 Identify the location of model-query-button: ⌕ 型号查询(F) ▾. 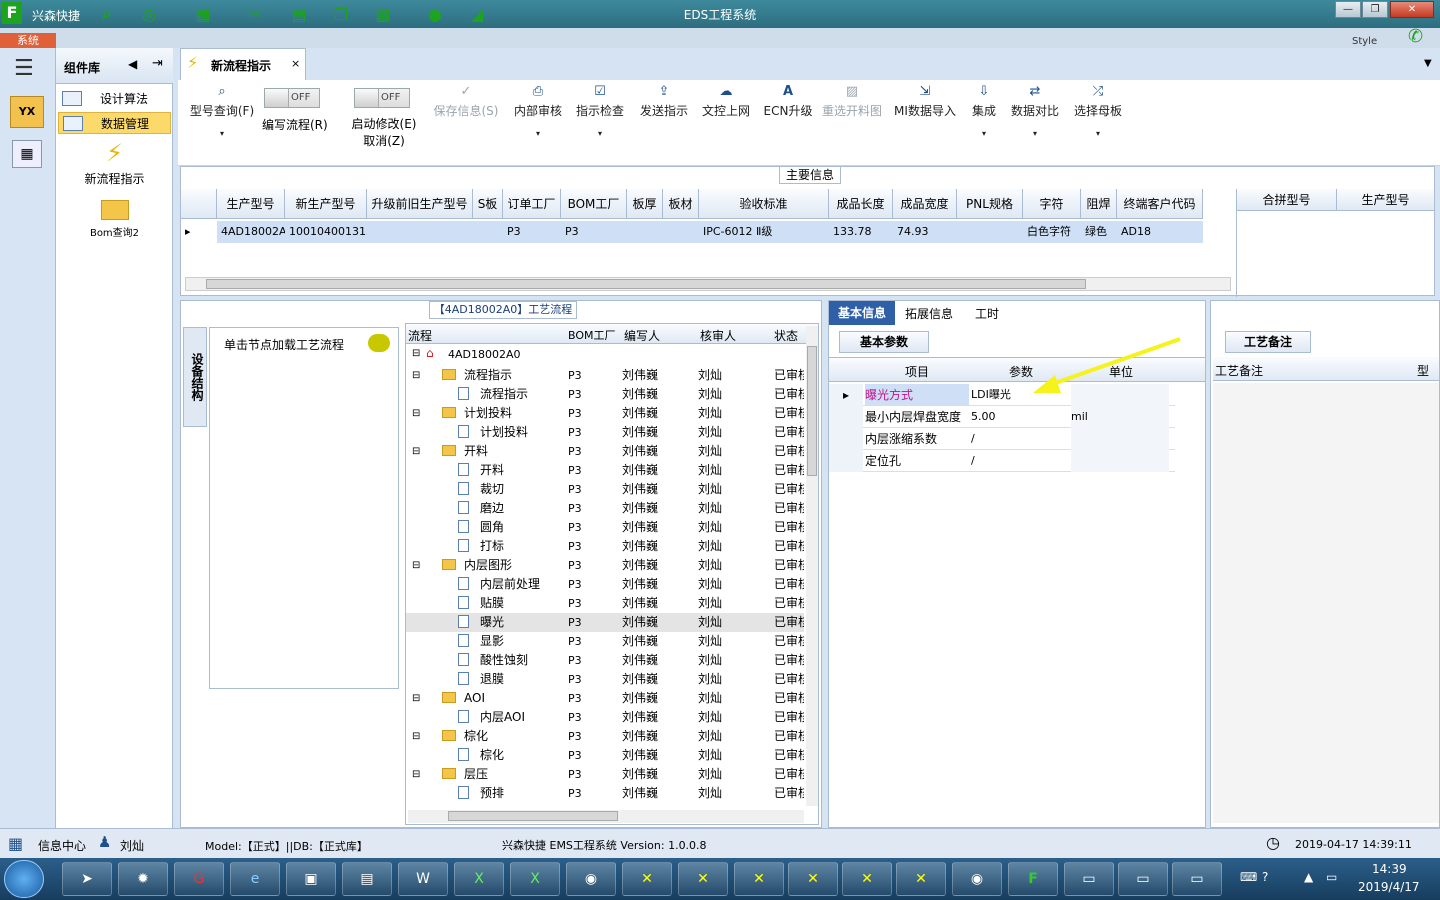
(222, 111).